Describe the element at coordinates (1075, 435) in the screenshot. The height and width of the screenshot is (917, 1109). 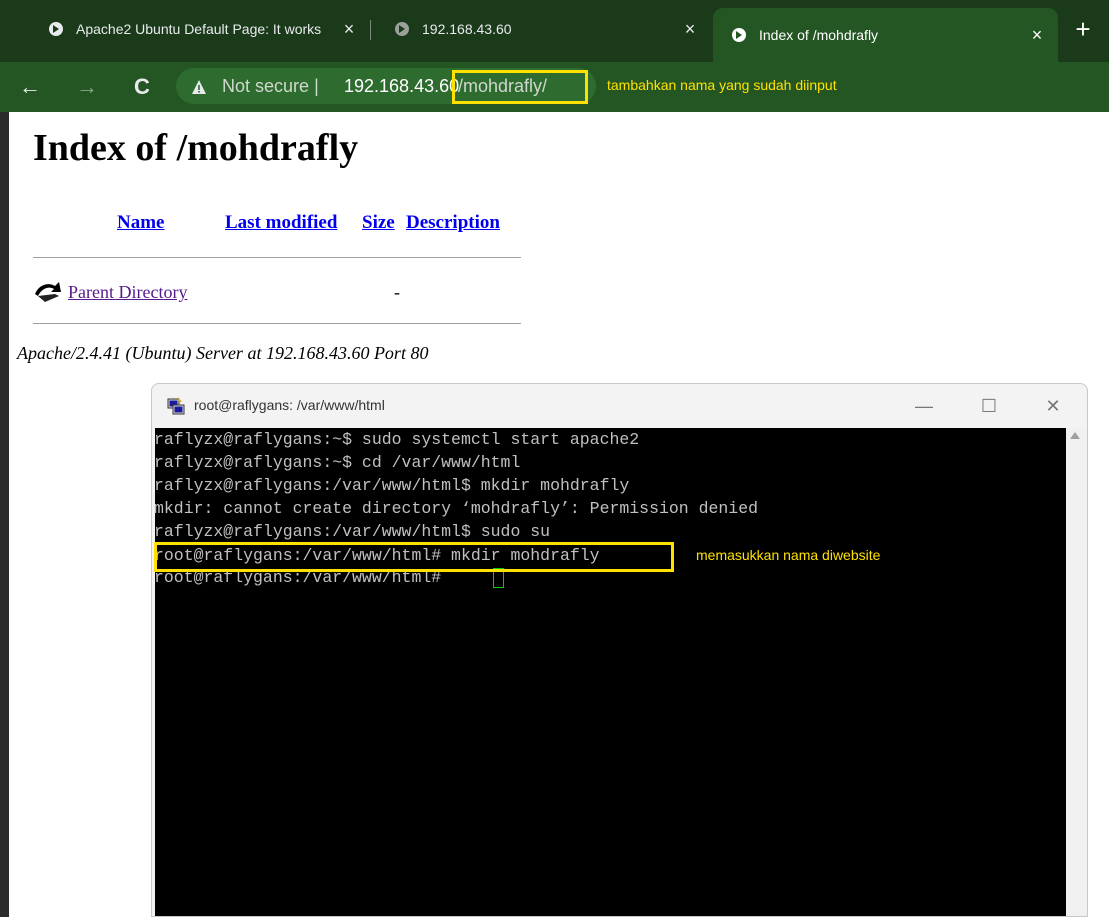
I see `scroll-up-arrow-icon` at that location.